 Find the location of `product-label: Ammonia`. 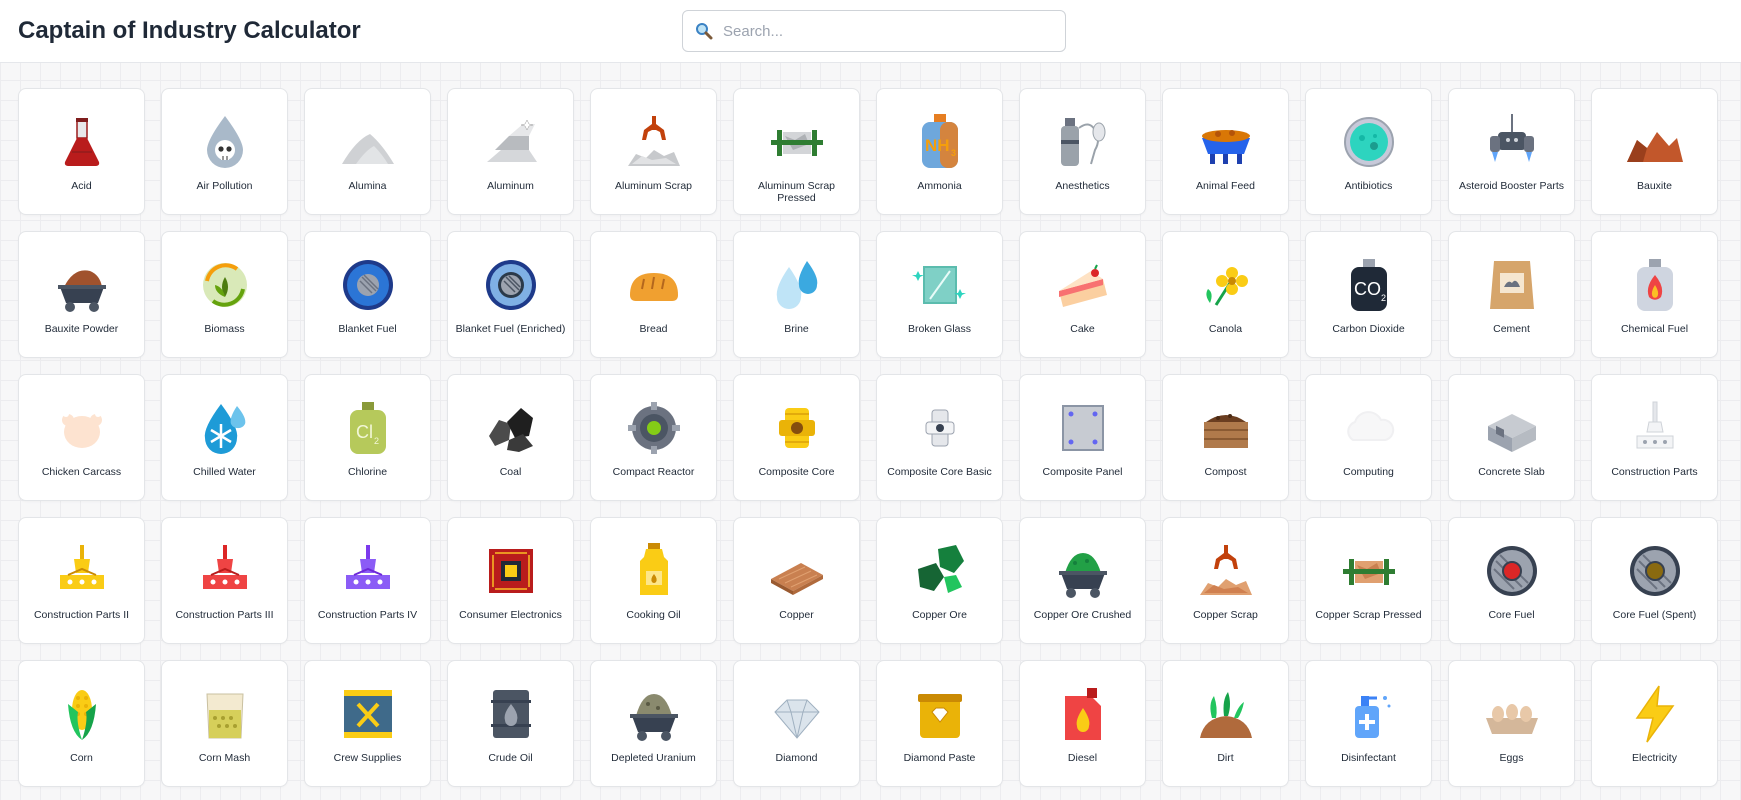

product-label: Ammonia is located at coordinates (939, 186).